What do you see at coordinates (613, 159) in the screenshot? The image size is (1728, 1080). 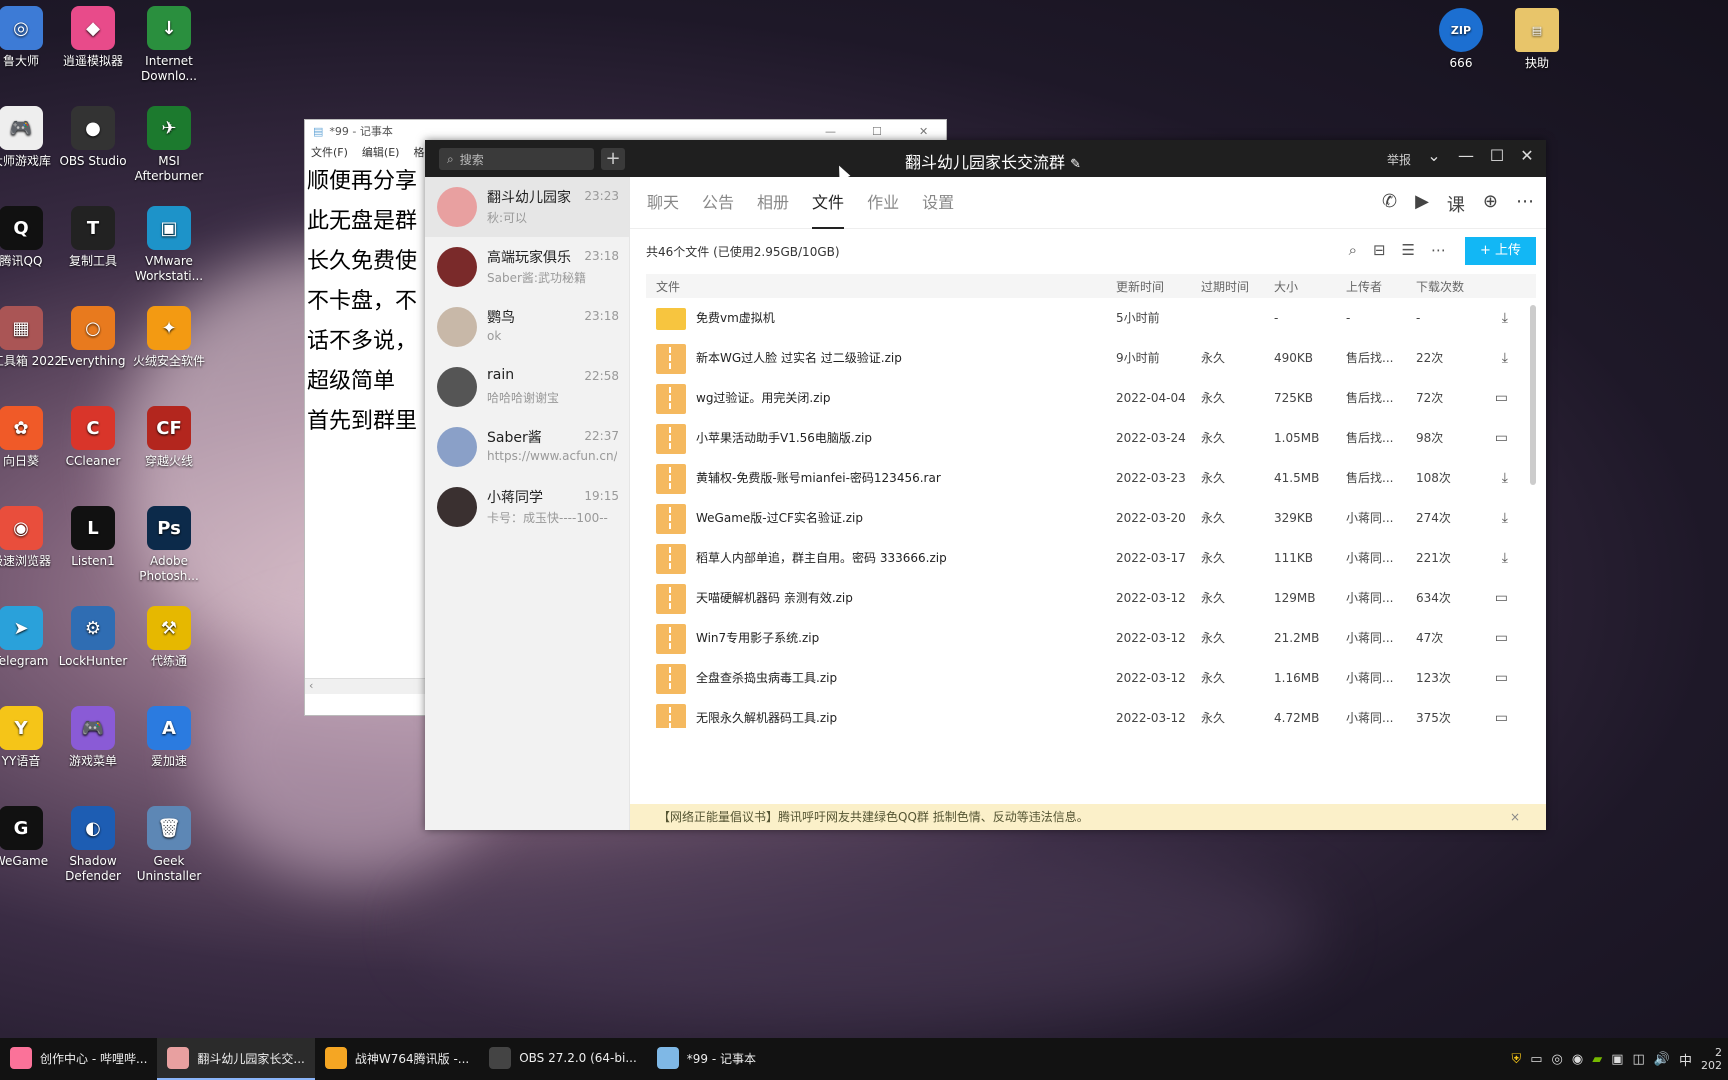 I see `add-button: +` at bounding box center [613, 159].